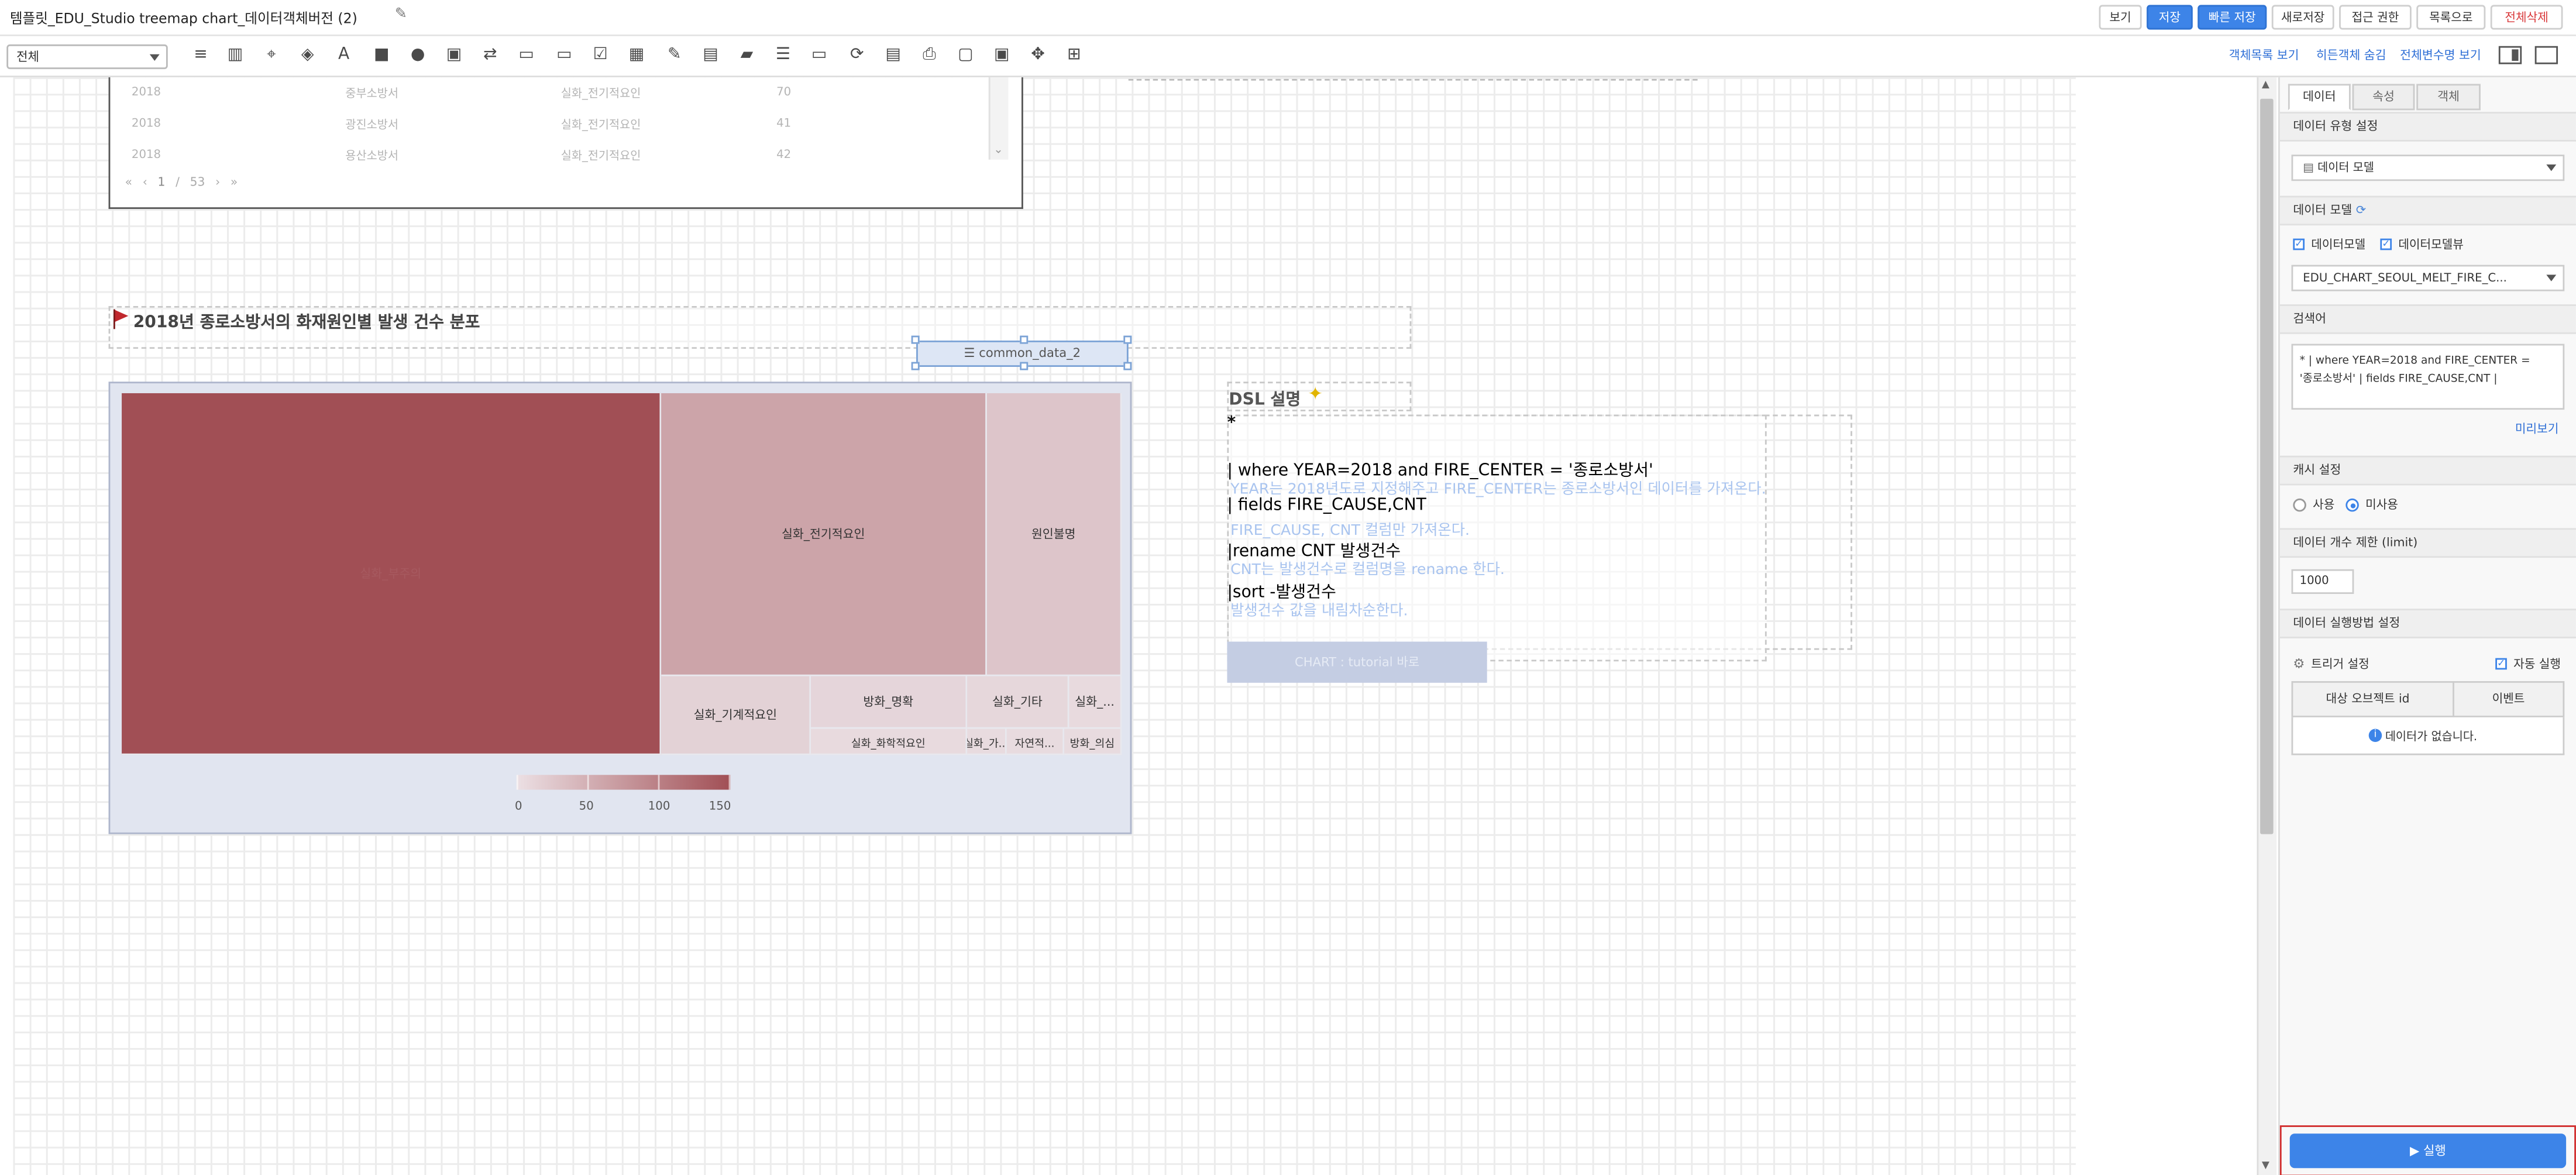  Describe the element at coordinates (1357, 662) in the screenshot. I see `tutorial-button: CHART : tutorial 바로` at that location.